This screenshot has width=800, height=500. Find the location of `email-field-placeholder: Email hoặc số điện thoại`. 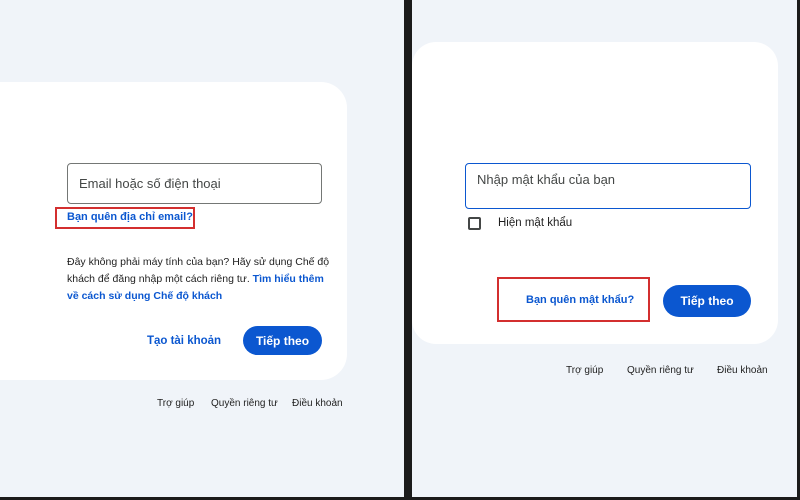

email-field-placeholder: Email hoặc số điện thoại is located at coordinates (150, 183).